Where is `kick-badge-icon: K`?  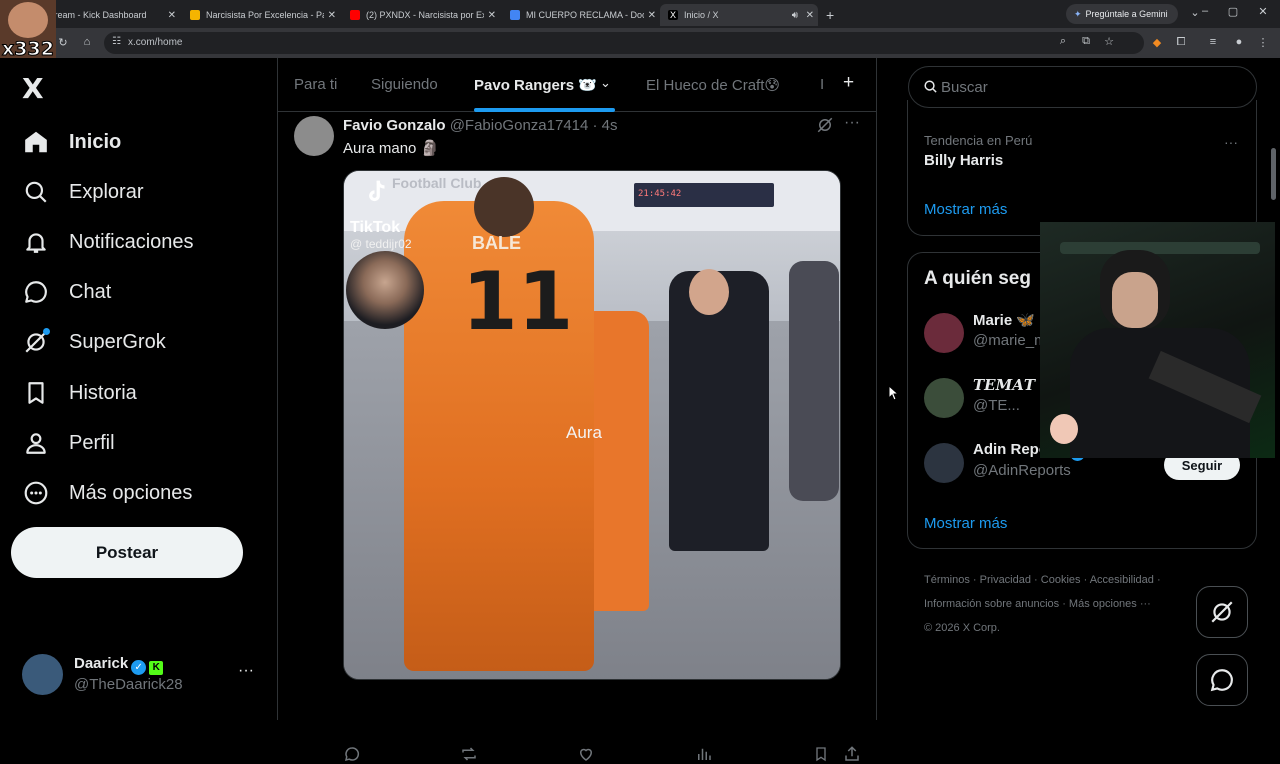
kick-badge-icon: K is located at coordinates (156, 668).